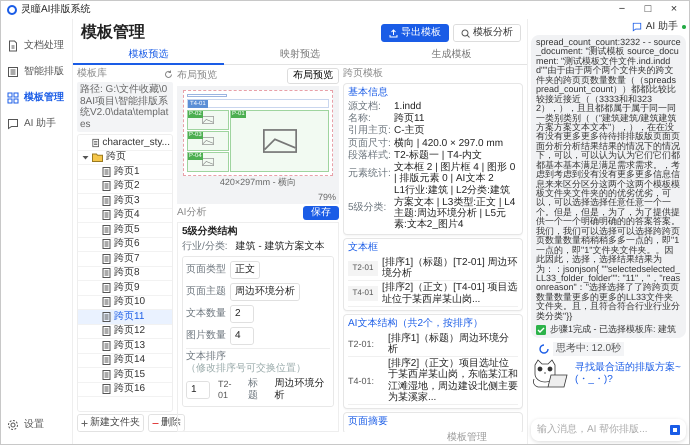  I want to click on tree-item: 跨页1, so click(125, 172).